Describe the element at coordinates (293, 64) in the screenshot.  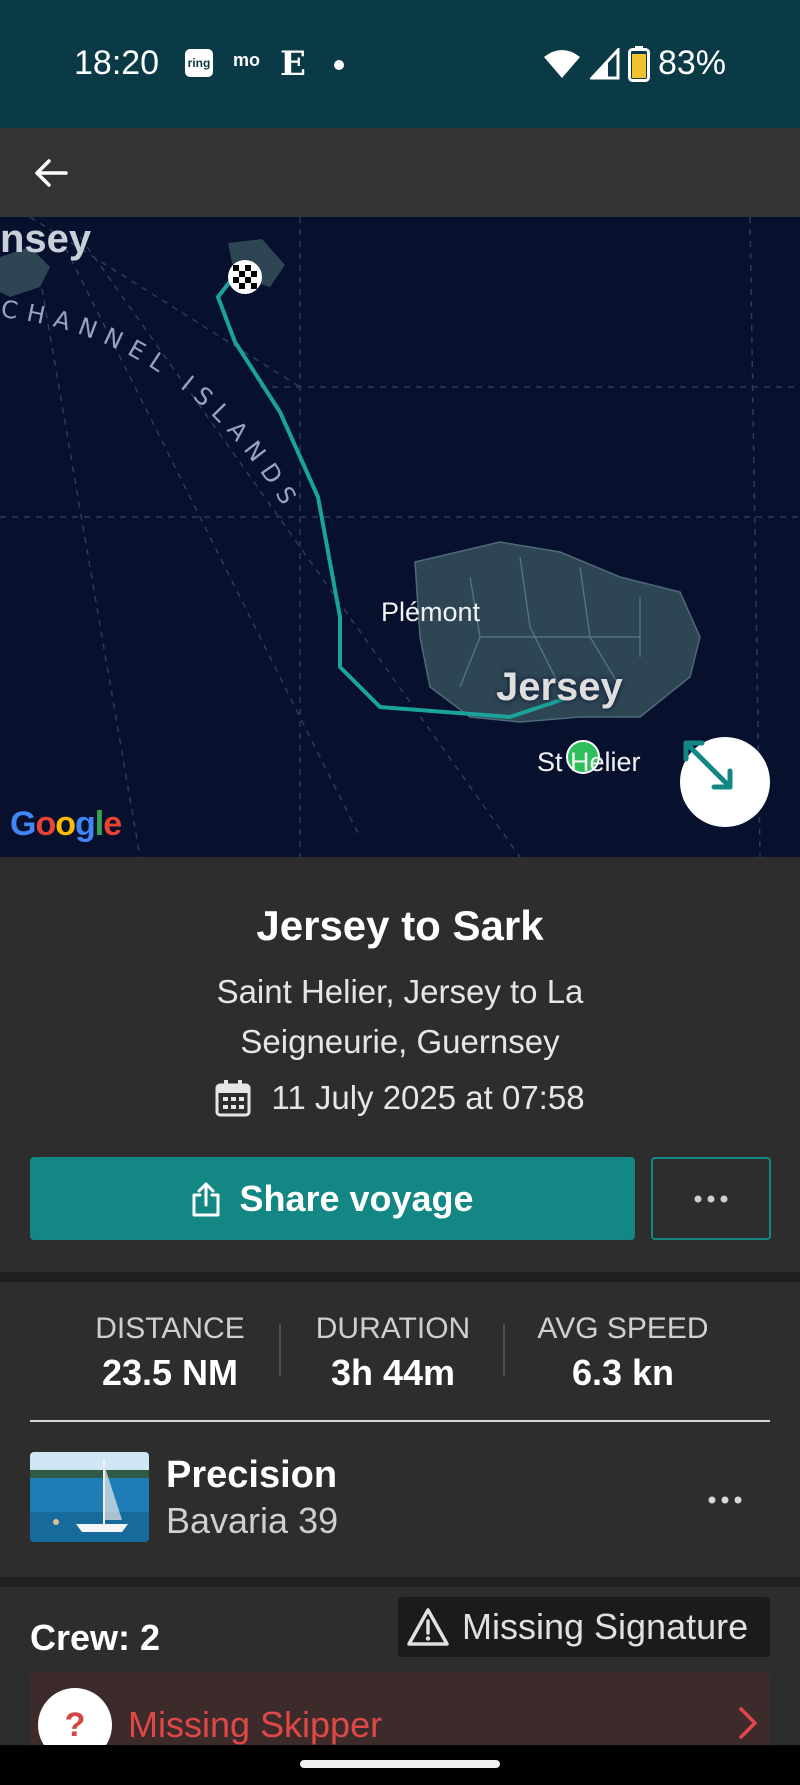
I see `e-app-icon: E` at that location.